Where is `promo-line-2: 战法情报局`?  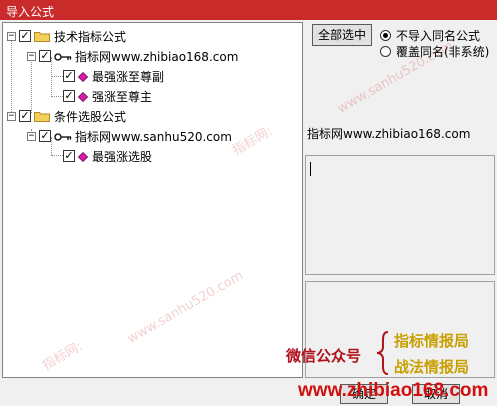
promo-line-2: 战法情报局 is located at coordinates (432, 367).